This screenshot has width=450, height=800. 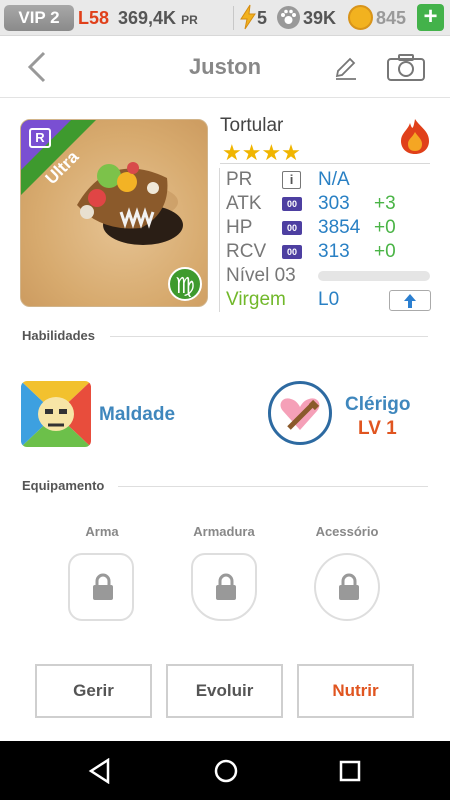 I want to click on zodiac-level: L0, so click(x=329, y=299).